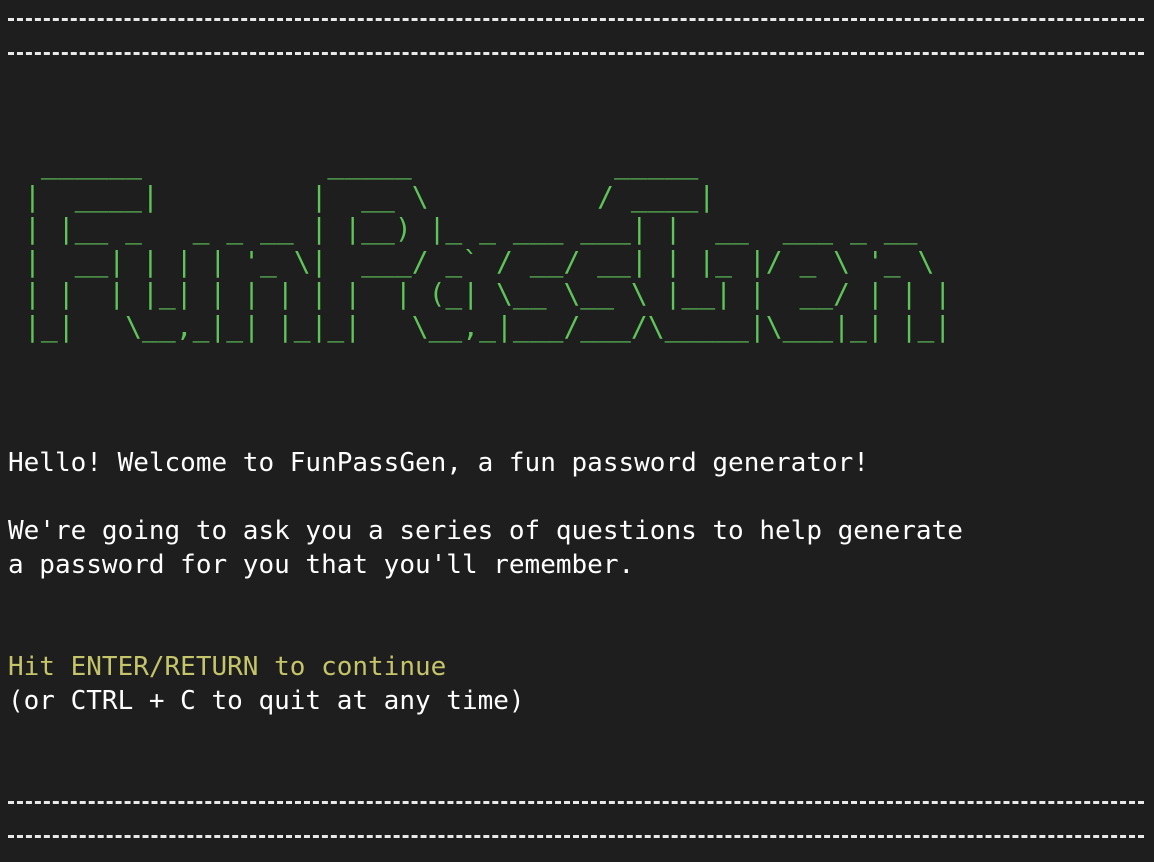  I want to click on quit-hint: (or CTRL + C to quit at any time), so click(266, 701).